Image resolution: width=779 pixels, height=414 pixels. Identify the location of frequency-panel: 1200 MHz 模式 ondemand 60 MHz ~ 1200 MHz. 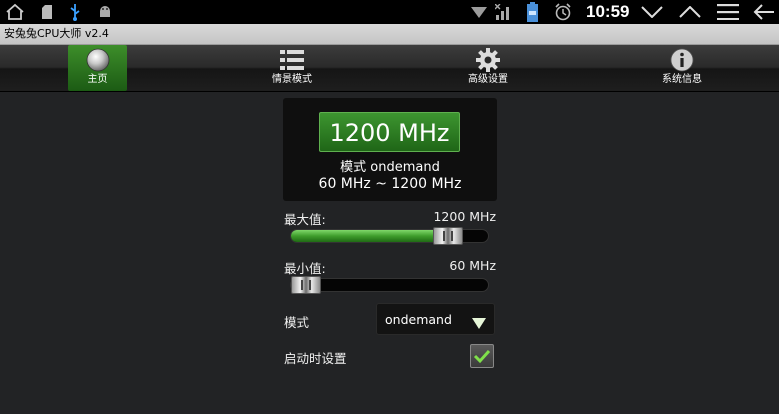
(390, 149).